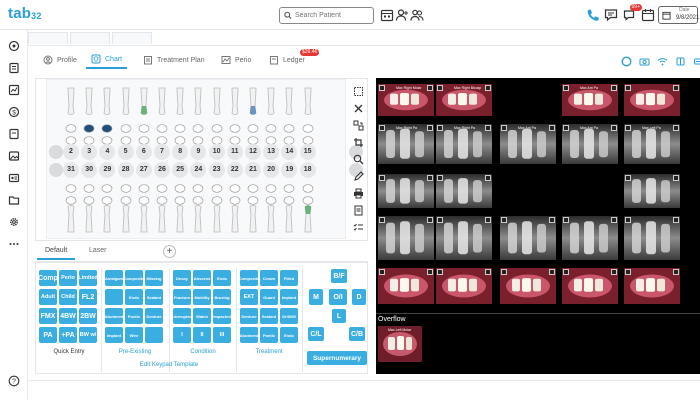 The image size is (700, 400). What do you see at coordinates (357, 334) in the screenshot?
I see `surface-cb-button: C/B` at bounding box center [357, 334].